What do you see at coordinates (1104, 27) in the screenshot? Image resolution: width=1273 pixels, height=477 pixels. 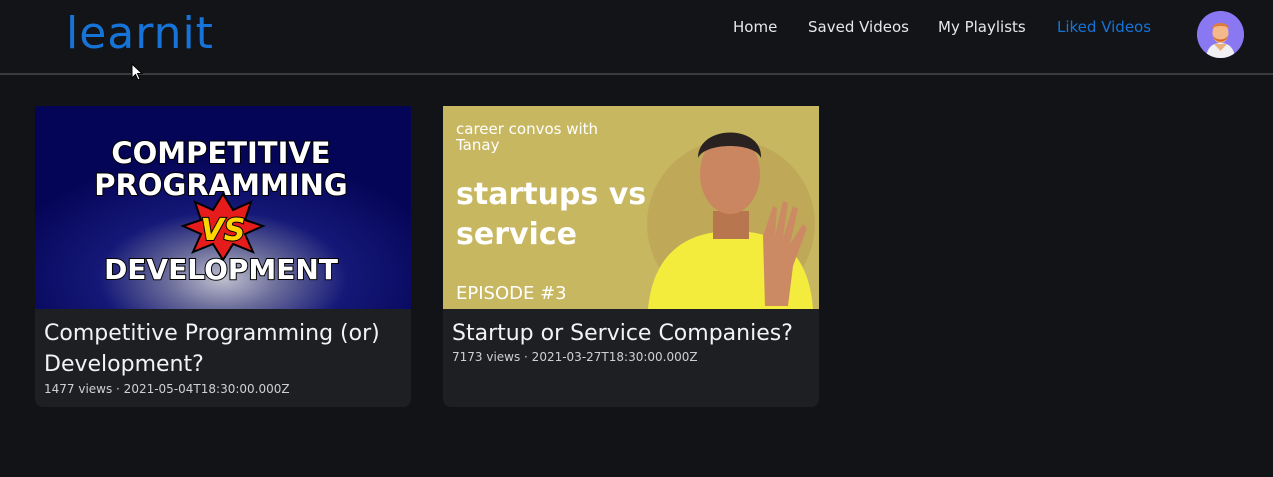 I see `nav-liked-videos: Liked Videos` at bounding box center [1104, 27].